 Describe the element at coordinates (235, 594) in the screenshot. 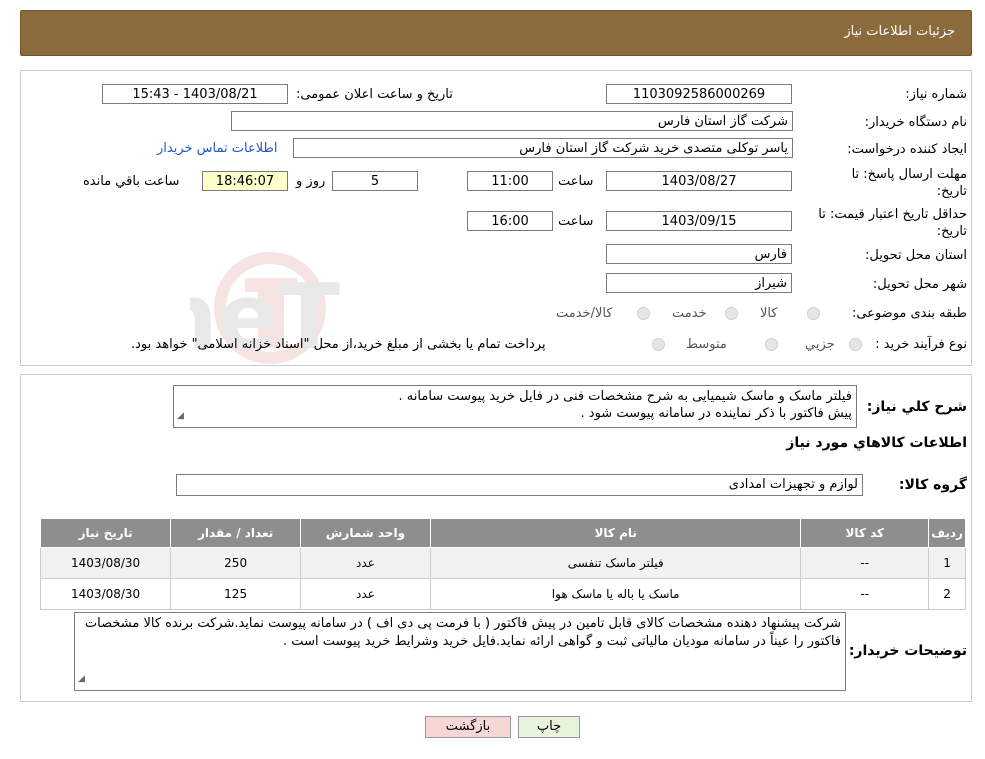

I see `cell-qty: 125` at that location.